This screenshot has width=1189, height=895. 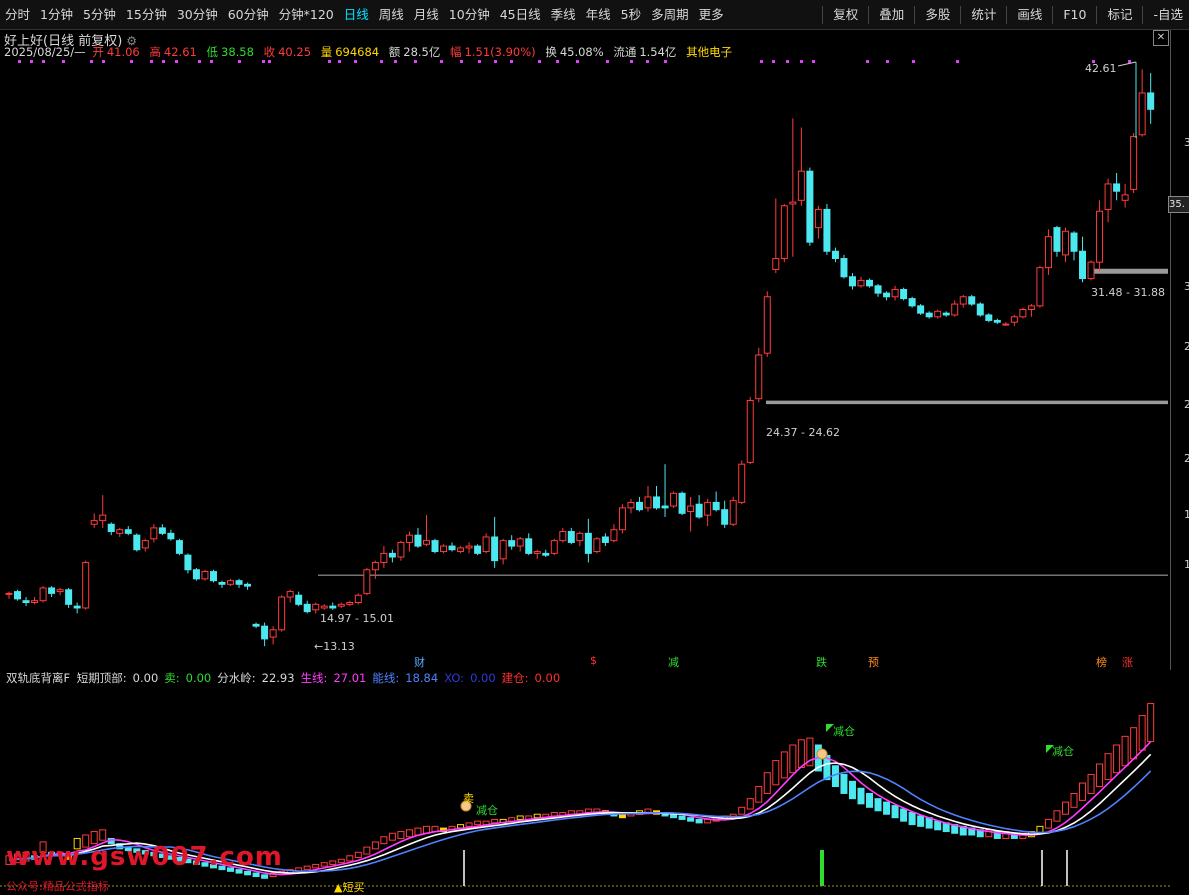 What do you see at coordinates (406, 678) in the screenshot?
I see `indicator-item: 能线: 18.84` at bounding box center [406, 678].